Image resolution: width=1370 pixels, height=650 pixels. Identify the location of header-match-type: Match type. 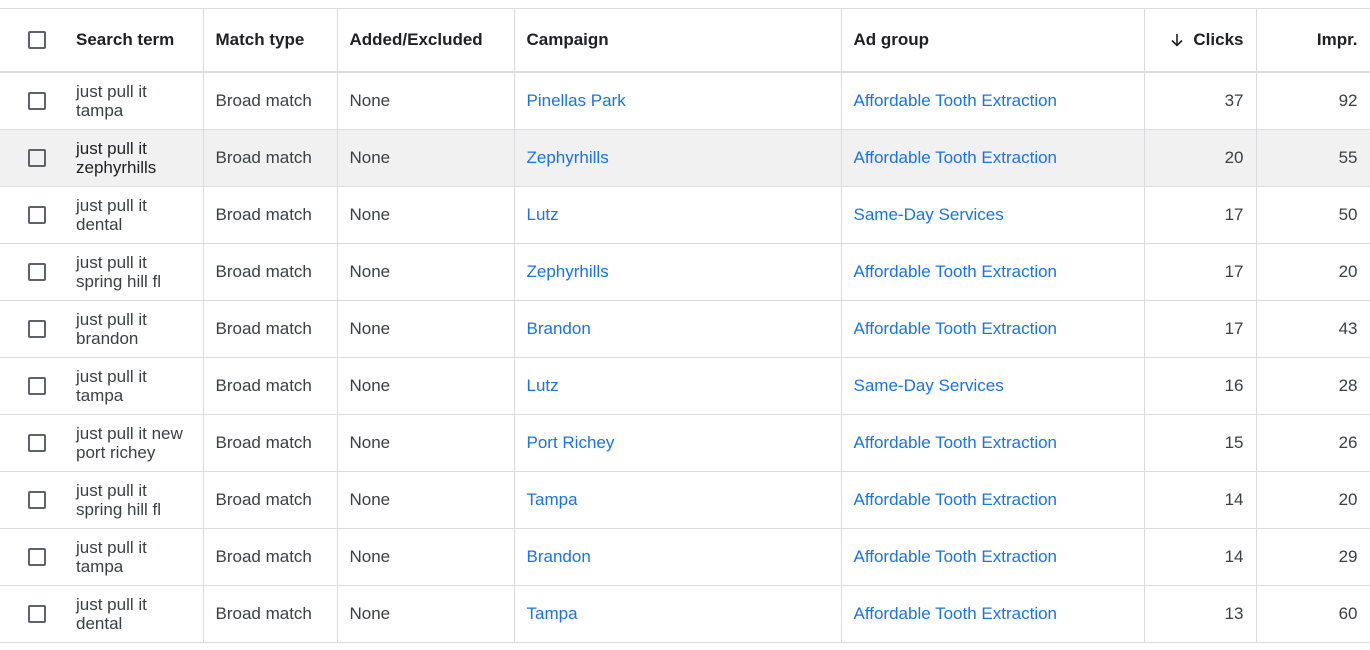
(270, 40).